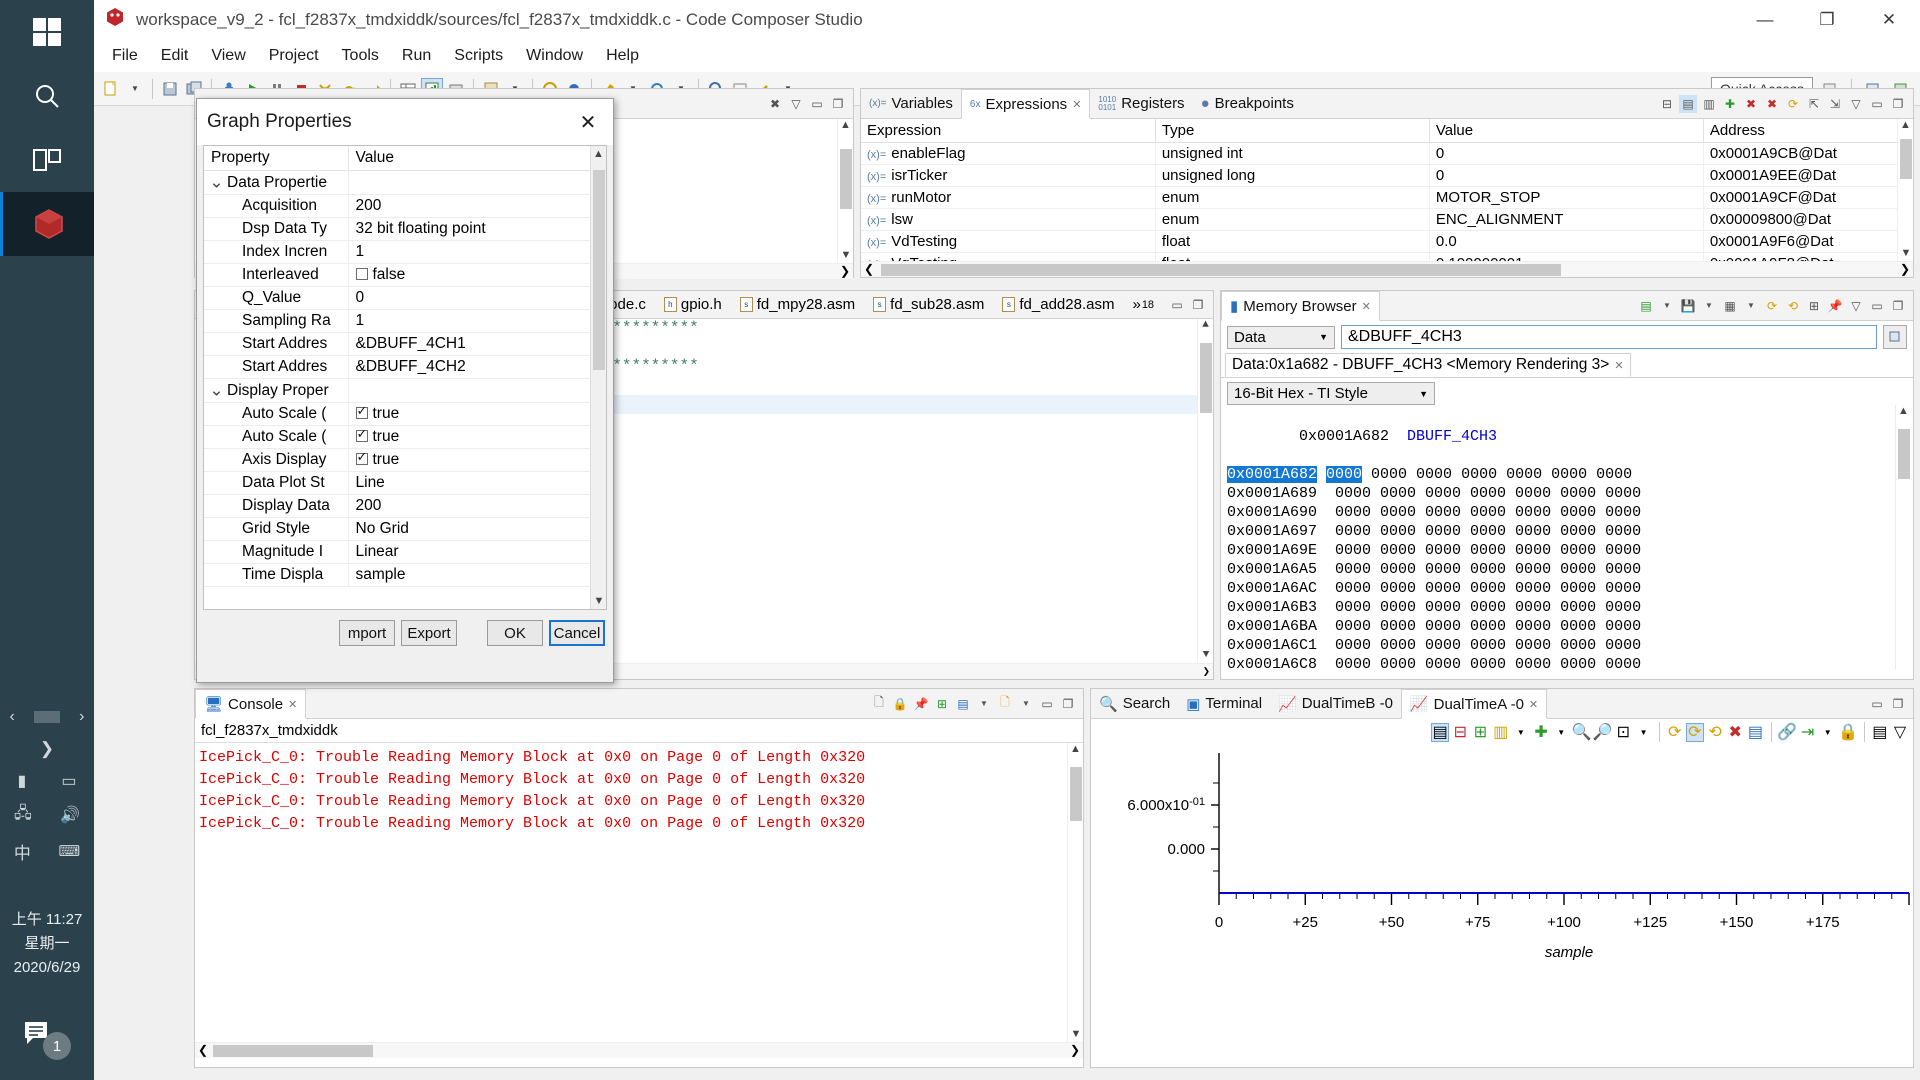 This screenshot has width=1920, height=1080. What do you see at coordinates (47, 224) in the screenshot?
I see `app-box-icon` at bounding box center [47, 224].